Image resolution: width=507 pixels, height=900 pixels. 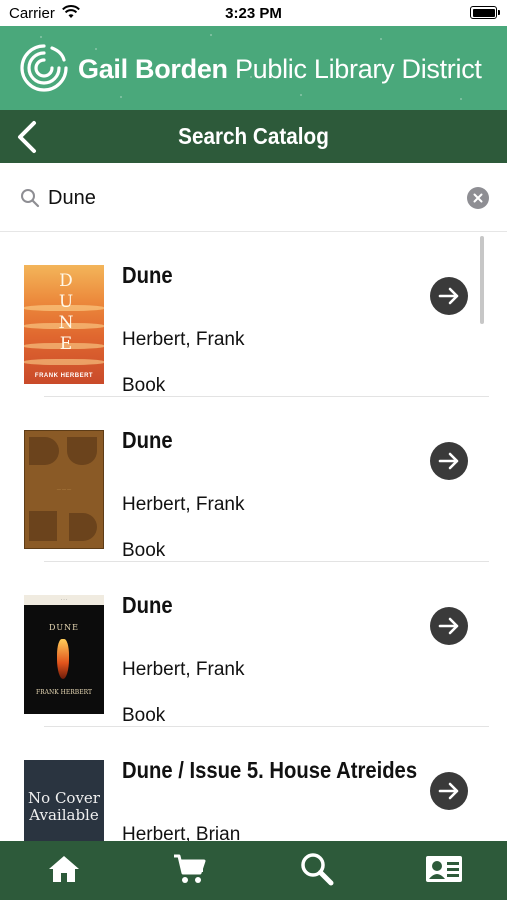 I want to click on status-time: 3:23 PM, so click(x=253, y=13).